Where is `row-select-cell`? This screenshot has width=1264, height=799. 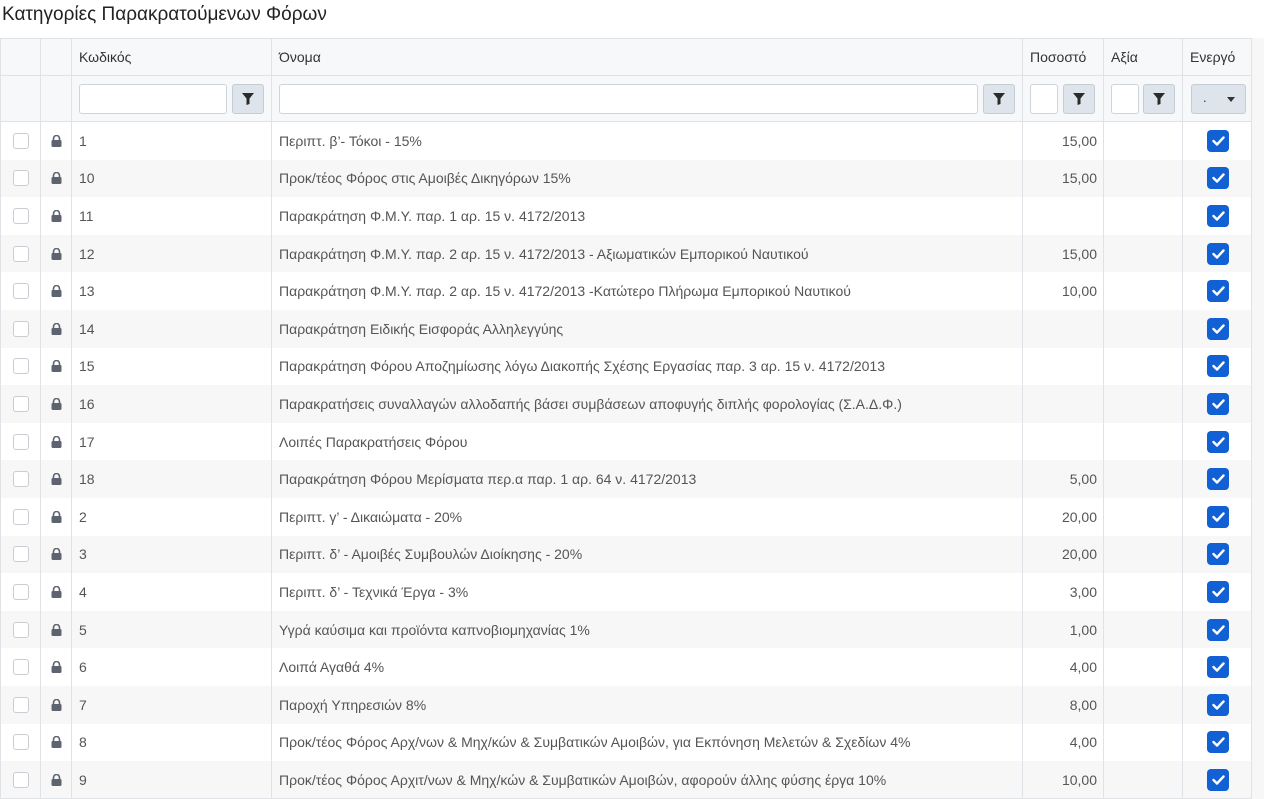
row-select-cell is located at coordinates (21, 479).